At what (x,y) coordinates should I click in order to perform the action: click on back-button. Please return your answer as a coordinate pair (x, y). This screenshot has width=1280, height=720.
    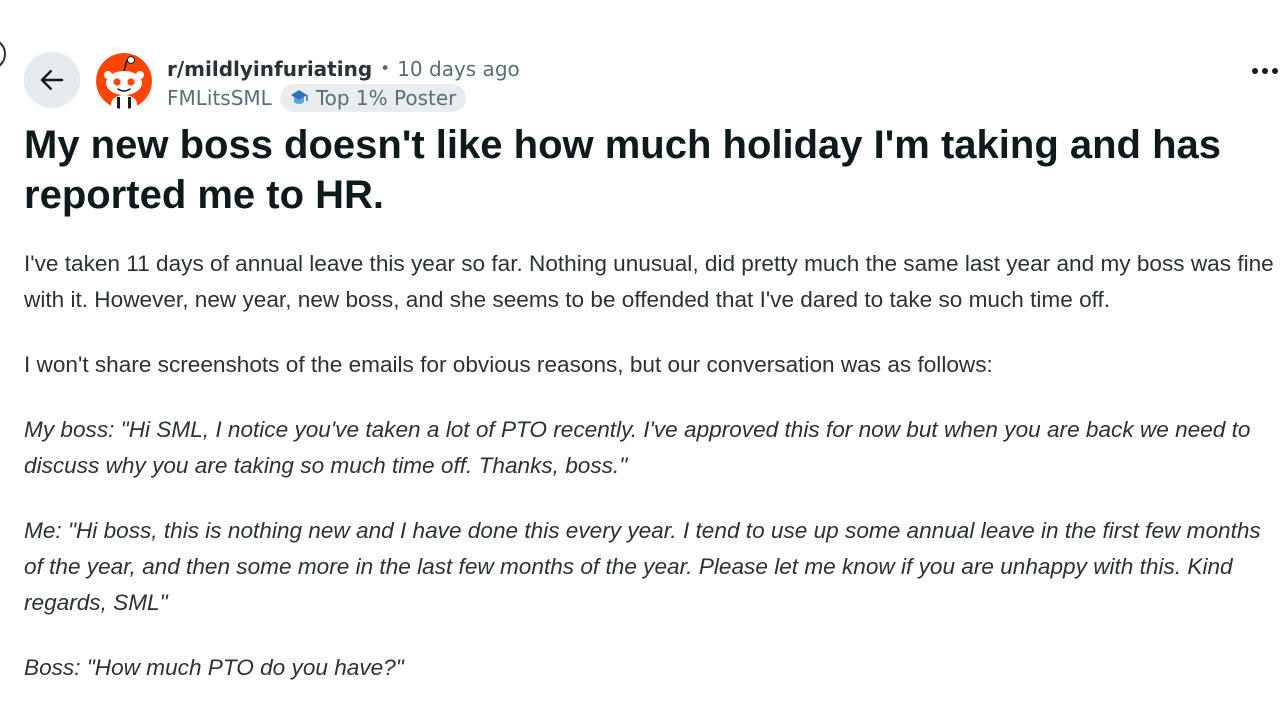
    Looking at the image, I should click on (52, 80).